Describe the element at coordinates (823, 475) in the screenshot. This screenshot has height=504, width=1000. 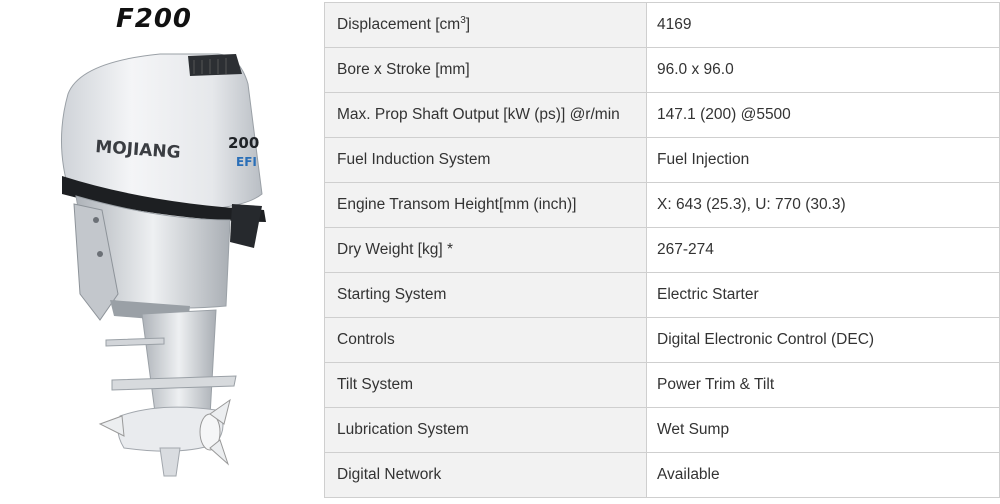
I see `spec-value: Available` at that location.